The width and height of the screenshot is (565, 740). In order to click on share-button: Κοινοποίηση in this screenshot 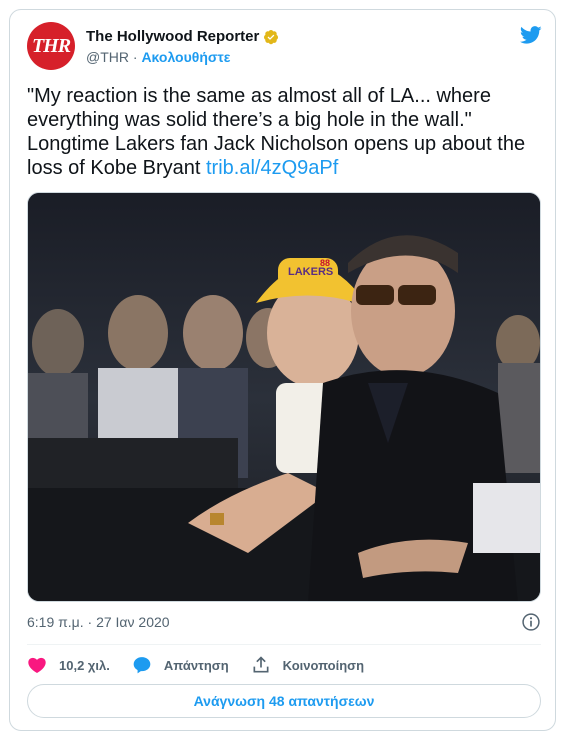, I will do `click(307, 665)`.